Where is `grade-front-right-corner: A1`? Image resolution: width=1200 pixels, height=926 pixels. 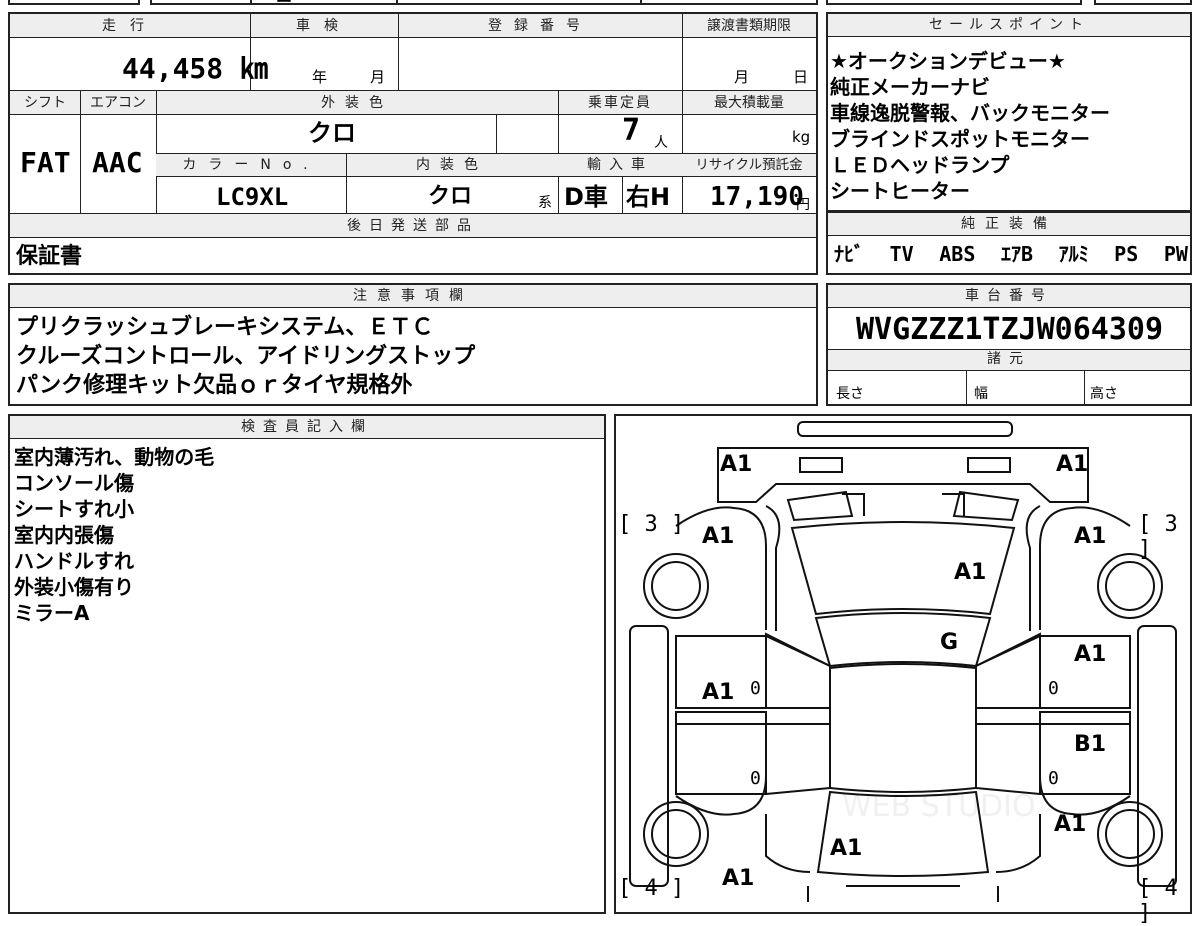
grade-front-right-corner: A1 is located at coordinates (1072, 464).